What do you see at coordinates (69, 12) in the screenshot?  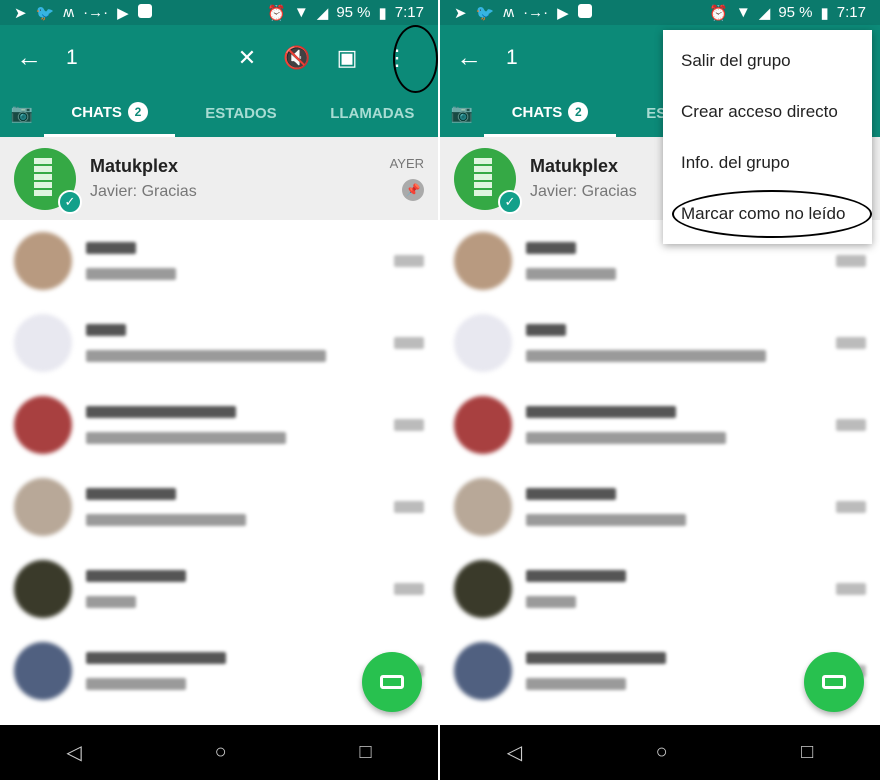 I see `app-icon: ʍ` at bounding box center [69, 12].